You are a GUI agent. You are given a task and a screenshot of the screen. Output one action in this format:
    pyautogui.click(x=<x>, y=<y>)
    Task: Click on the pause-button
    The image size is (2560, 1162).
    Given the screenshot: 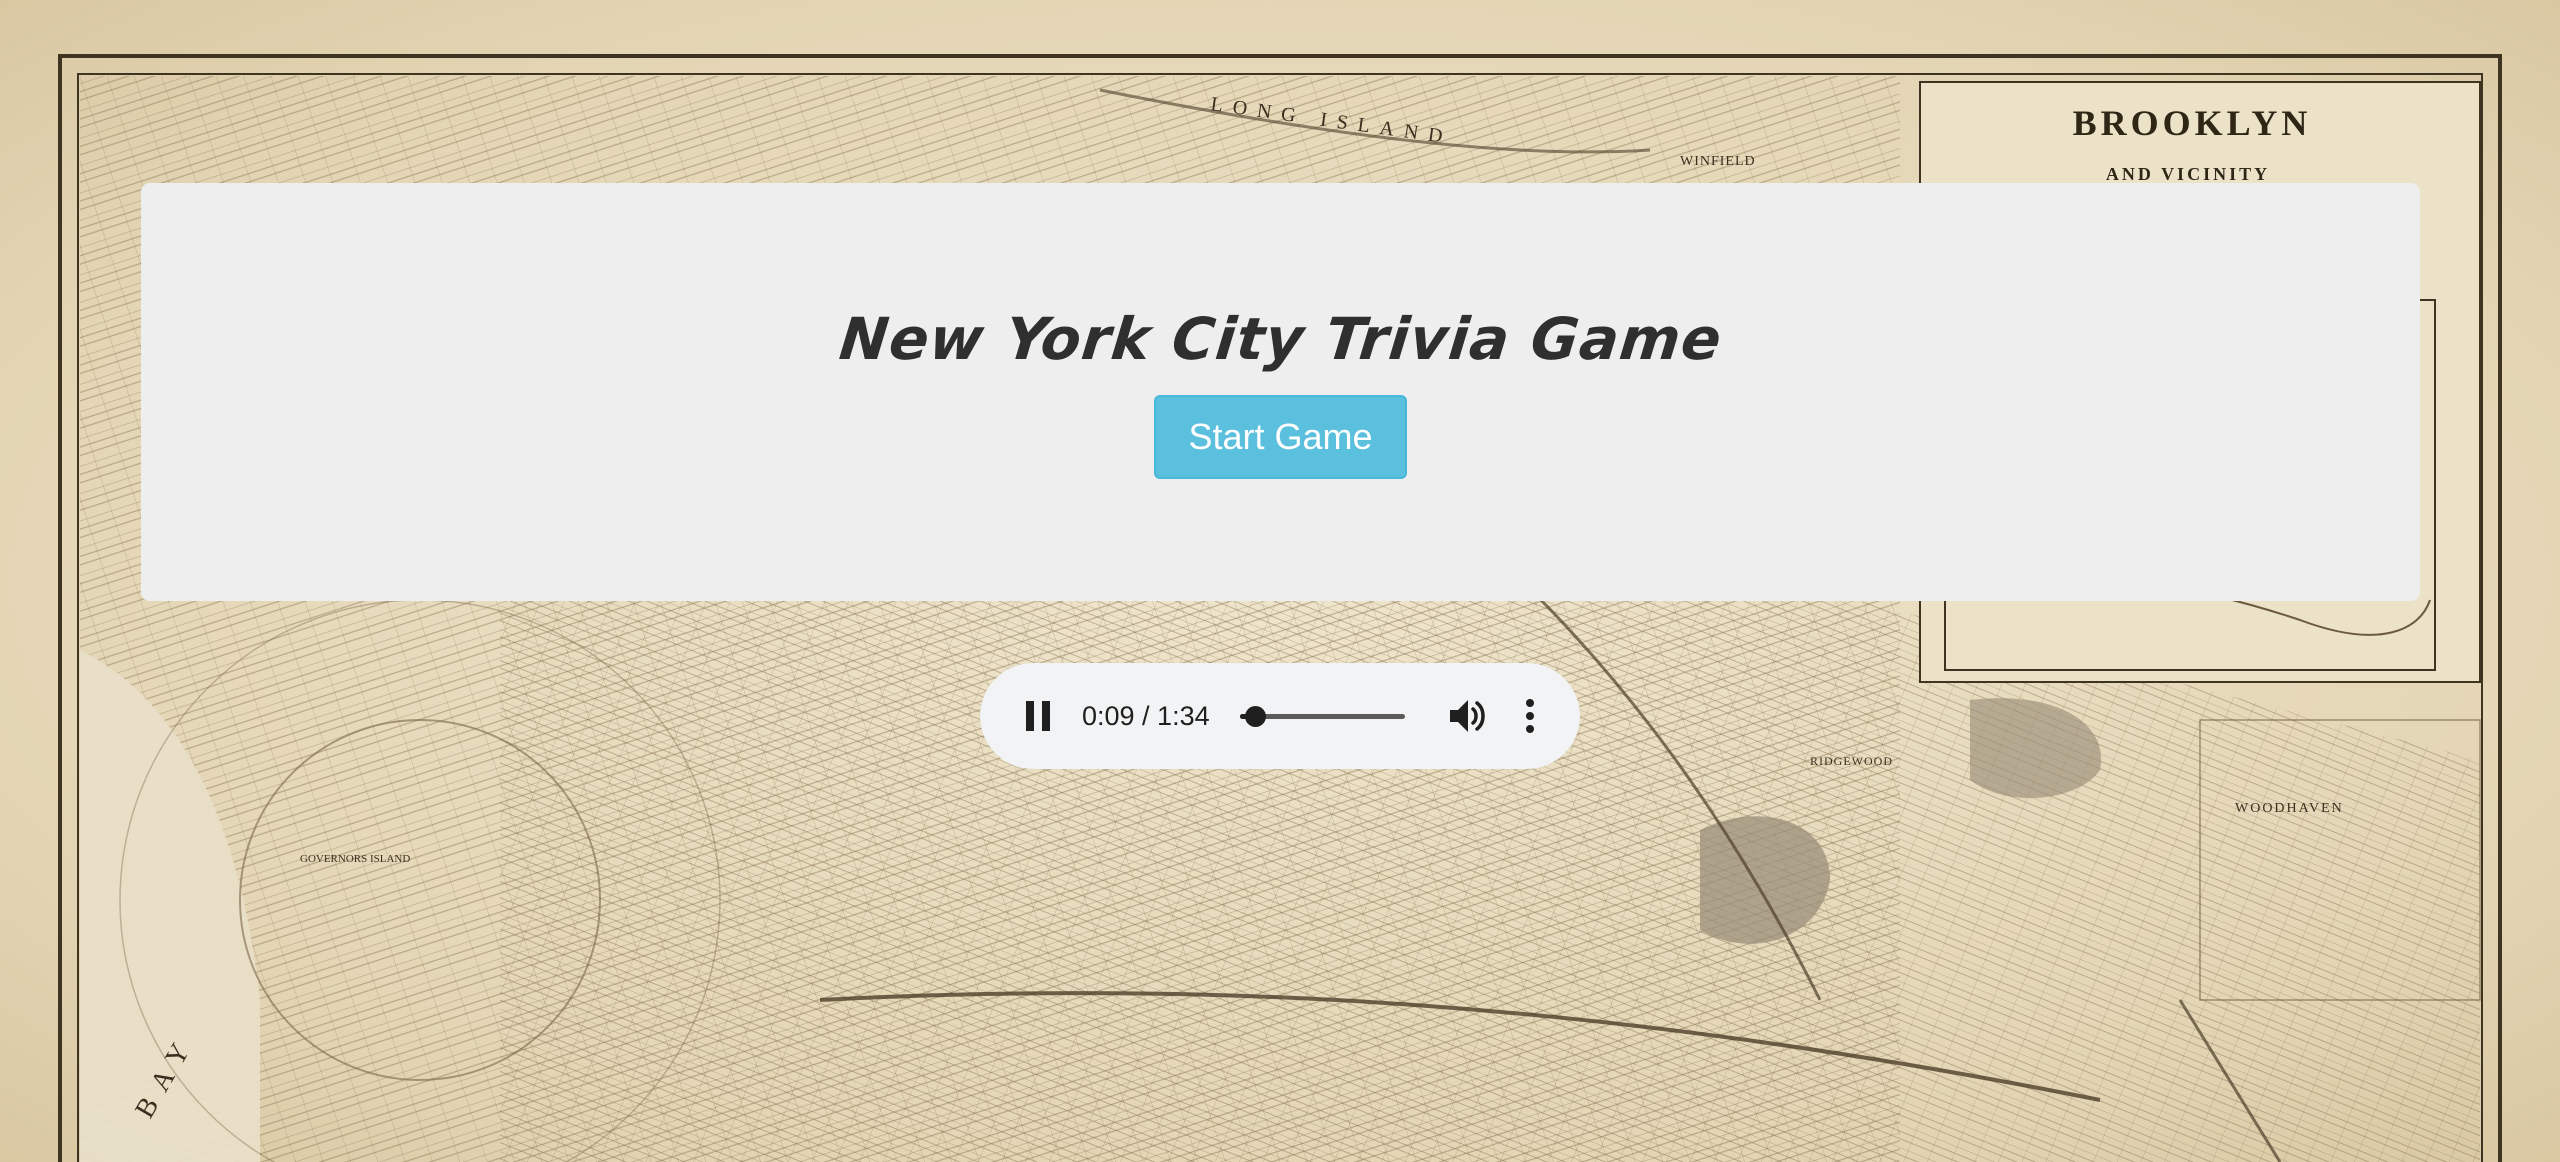 What is the action you would take?
    pyautogui.click(x=1038, y=716)
    